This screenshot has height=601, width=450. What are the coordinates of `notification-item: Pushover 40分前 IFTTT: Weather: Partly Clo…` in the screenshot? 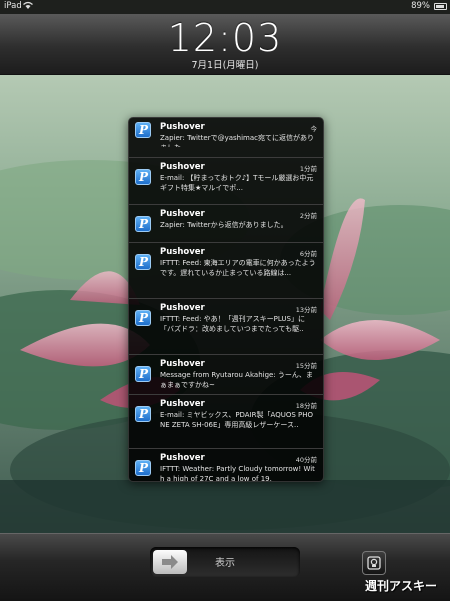 It's located at (226, 465).